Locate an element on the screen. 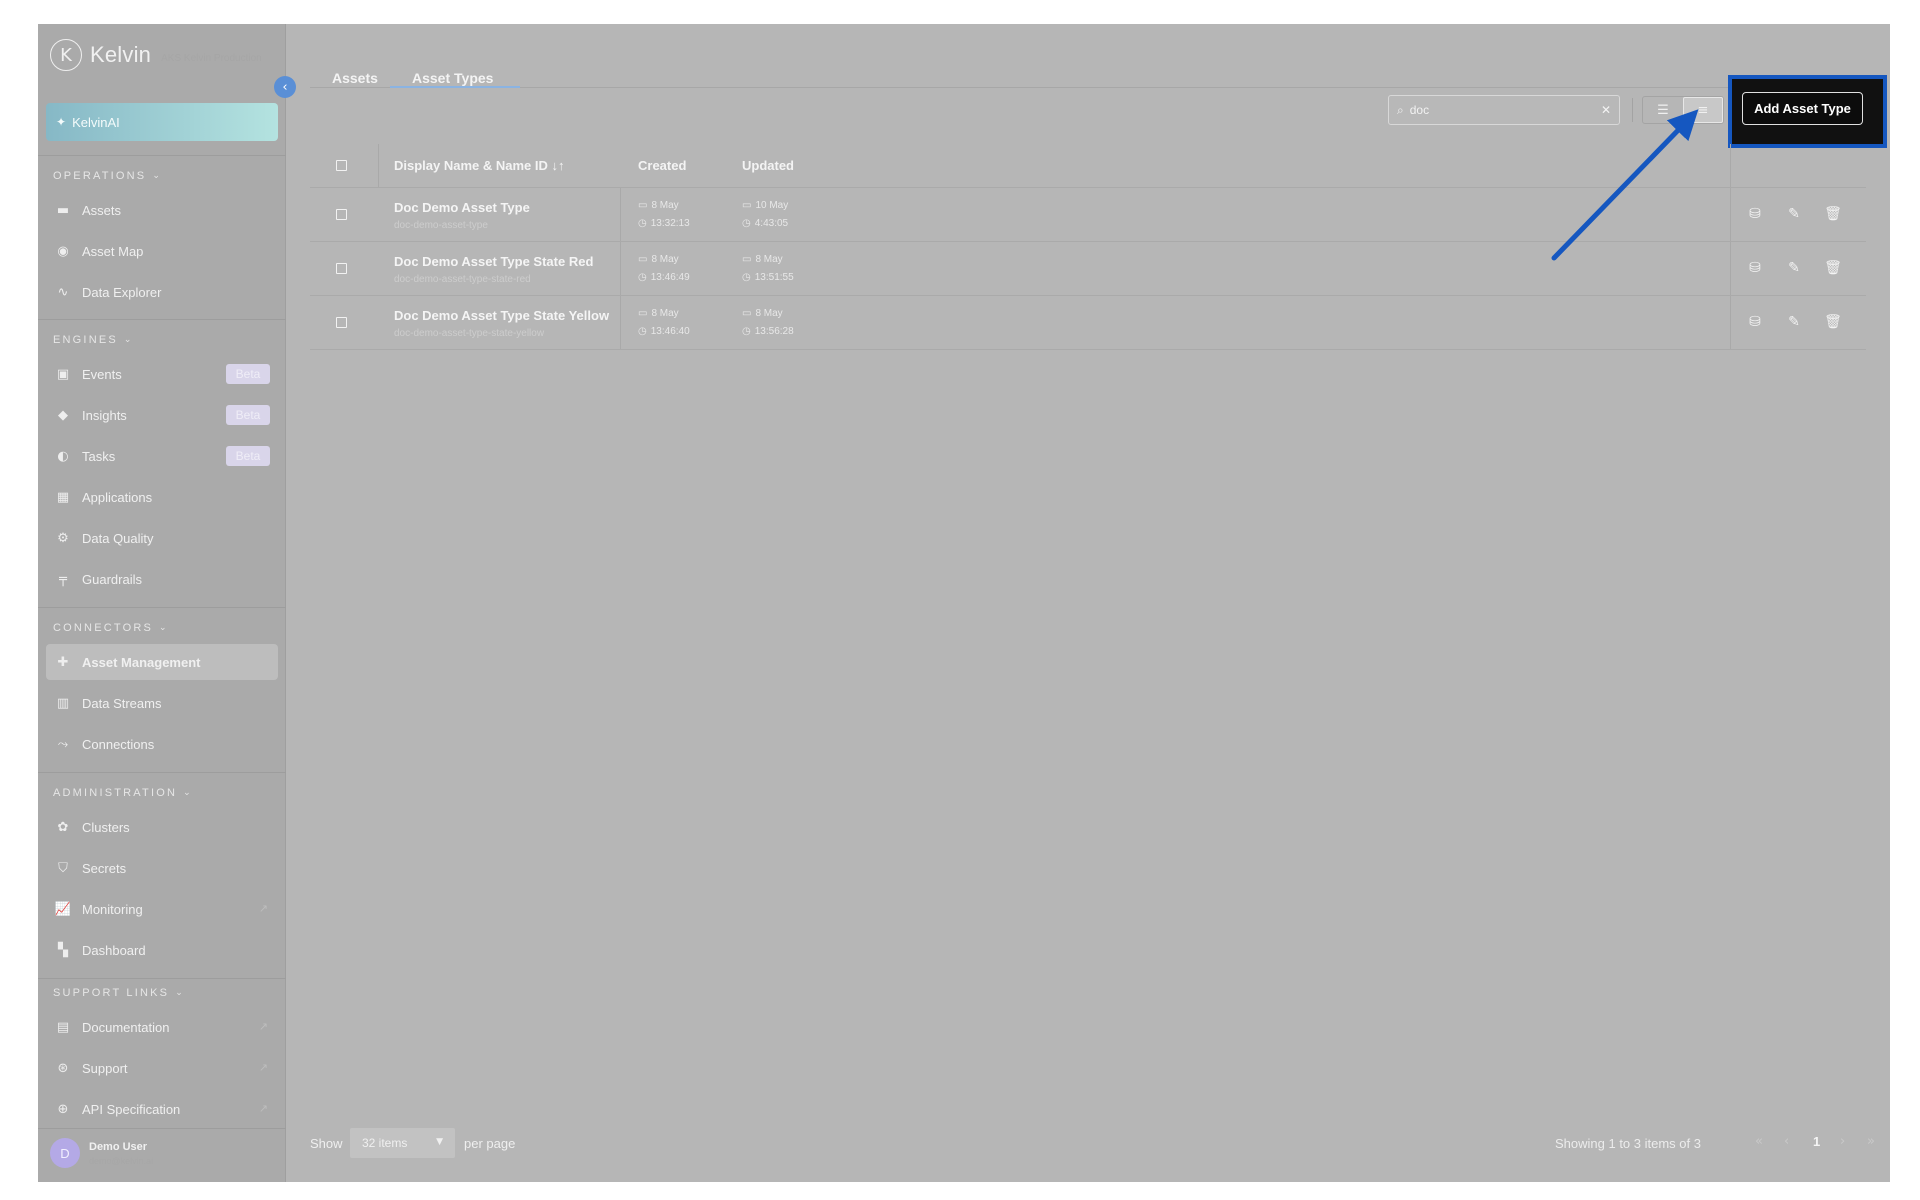 Image resolution: width=1920 pixels, height=1200 pixels. sidebar-item-secrets: ⛉ Secrets is located at coordinates (162, 868).